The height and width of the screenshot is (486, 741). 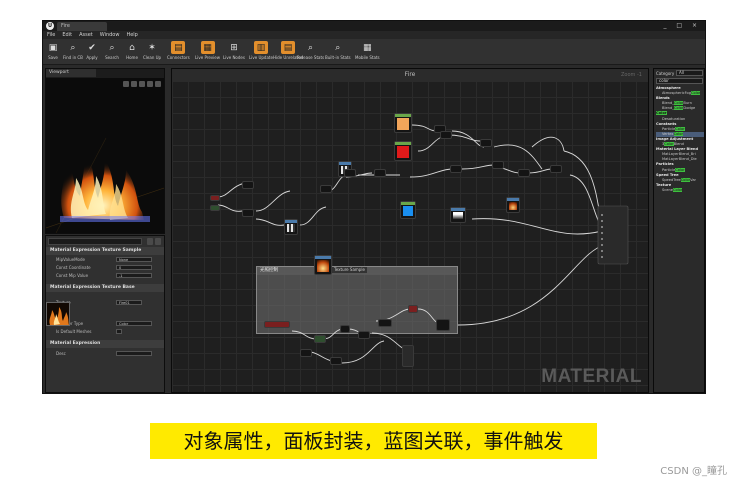 I want to click on viewport-mode-icon, so click(x=126, y=84).